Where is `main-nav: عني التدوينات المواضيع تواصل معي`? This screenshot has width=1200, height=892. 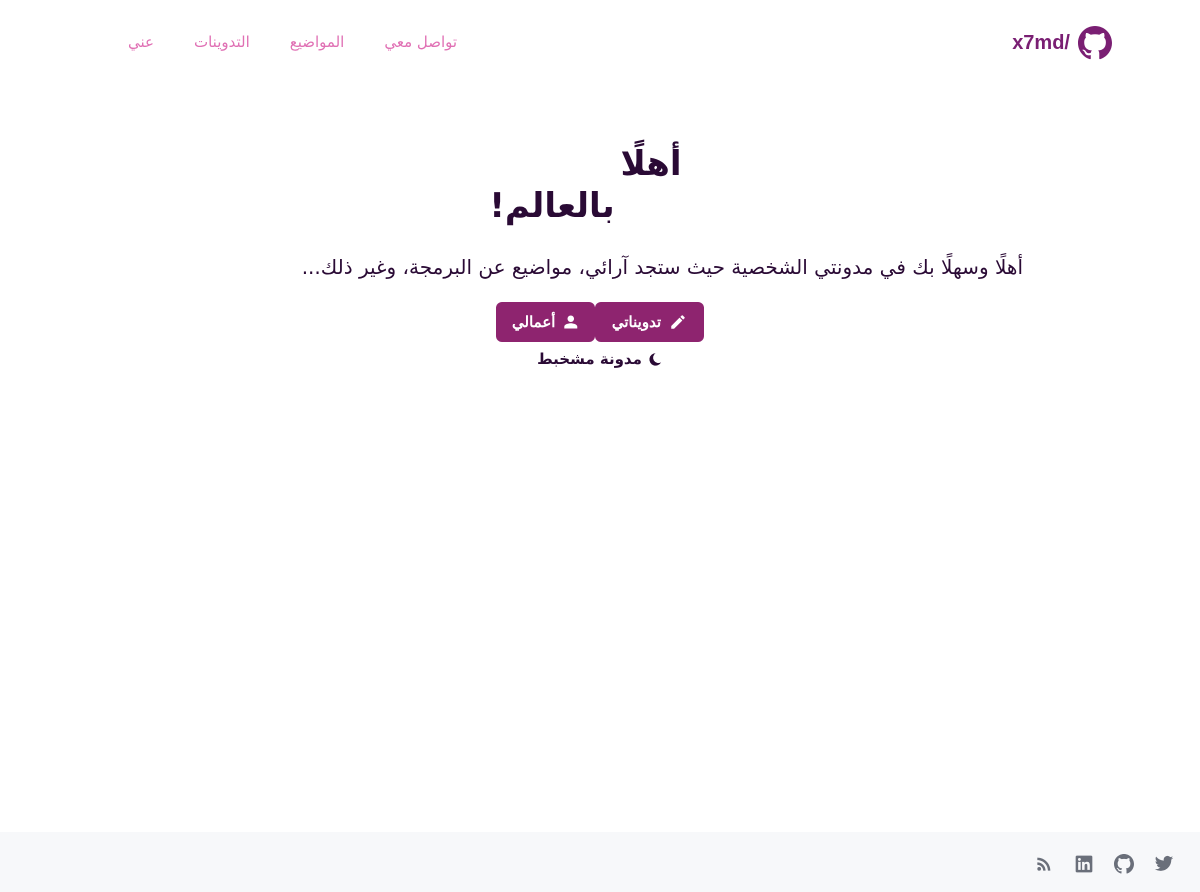
main-nav: عني التدوينات المواضيع تواصل معي is located at coordinates (292, 42).